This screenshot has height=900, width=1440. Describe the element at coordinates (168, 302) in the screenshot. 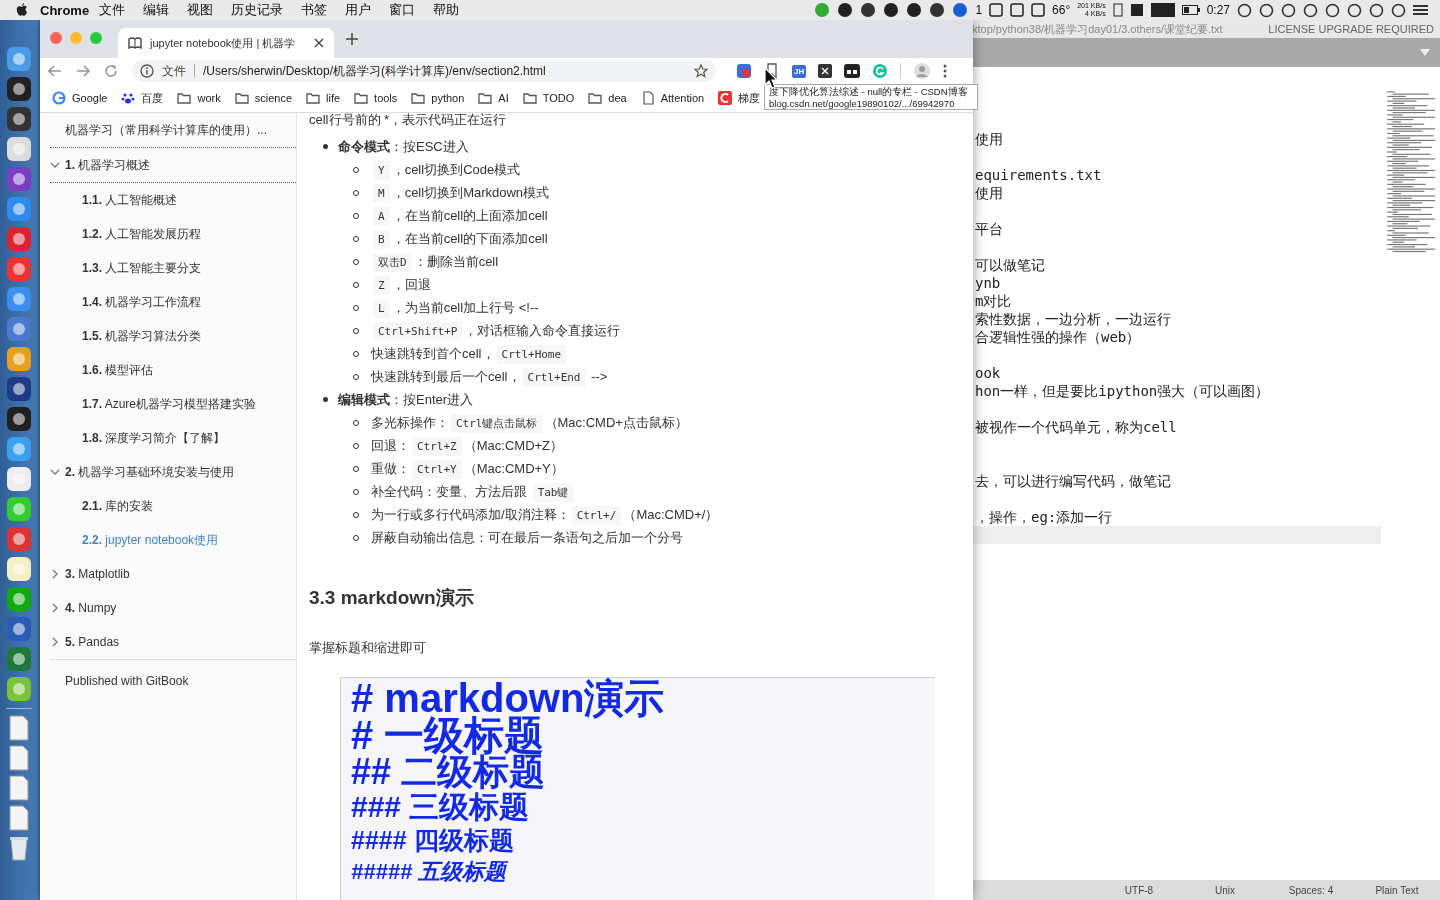

I see `sidebar-item: 1.4. 机器学习工作流程` at that location.